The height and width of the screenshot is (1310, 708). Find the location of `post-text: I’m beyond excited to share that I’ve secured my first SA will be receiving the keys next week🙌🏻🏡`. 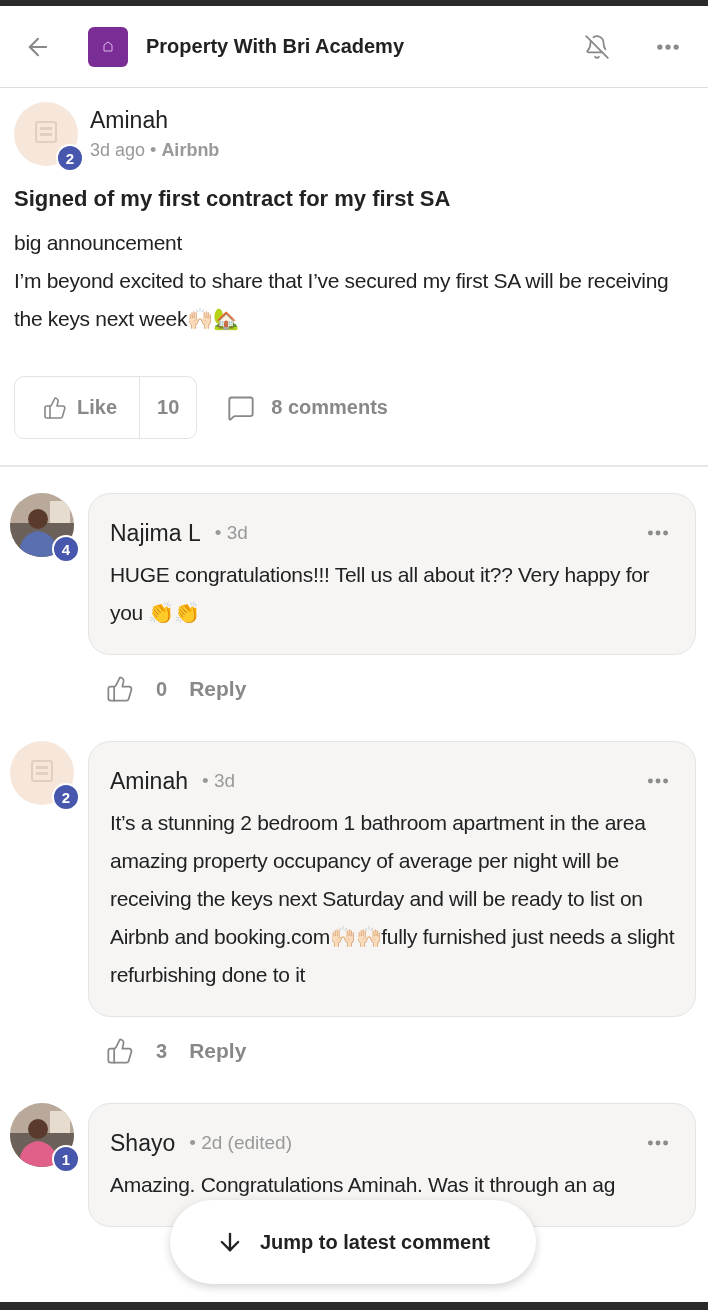

post-text: I’m beyond excited to share that I’ve secured my first SA will be receiving the keys next week🙌🏻🏡 is located at coordinates (342, 300).